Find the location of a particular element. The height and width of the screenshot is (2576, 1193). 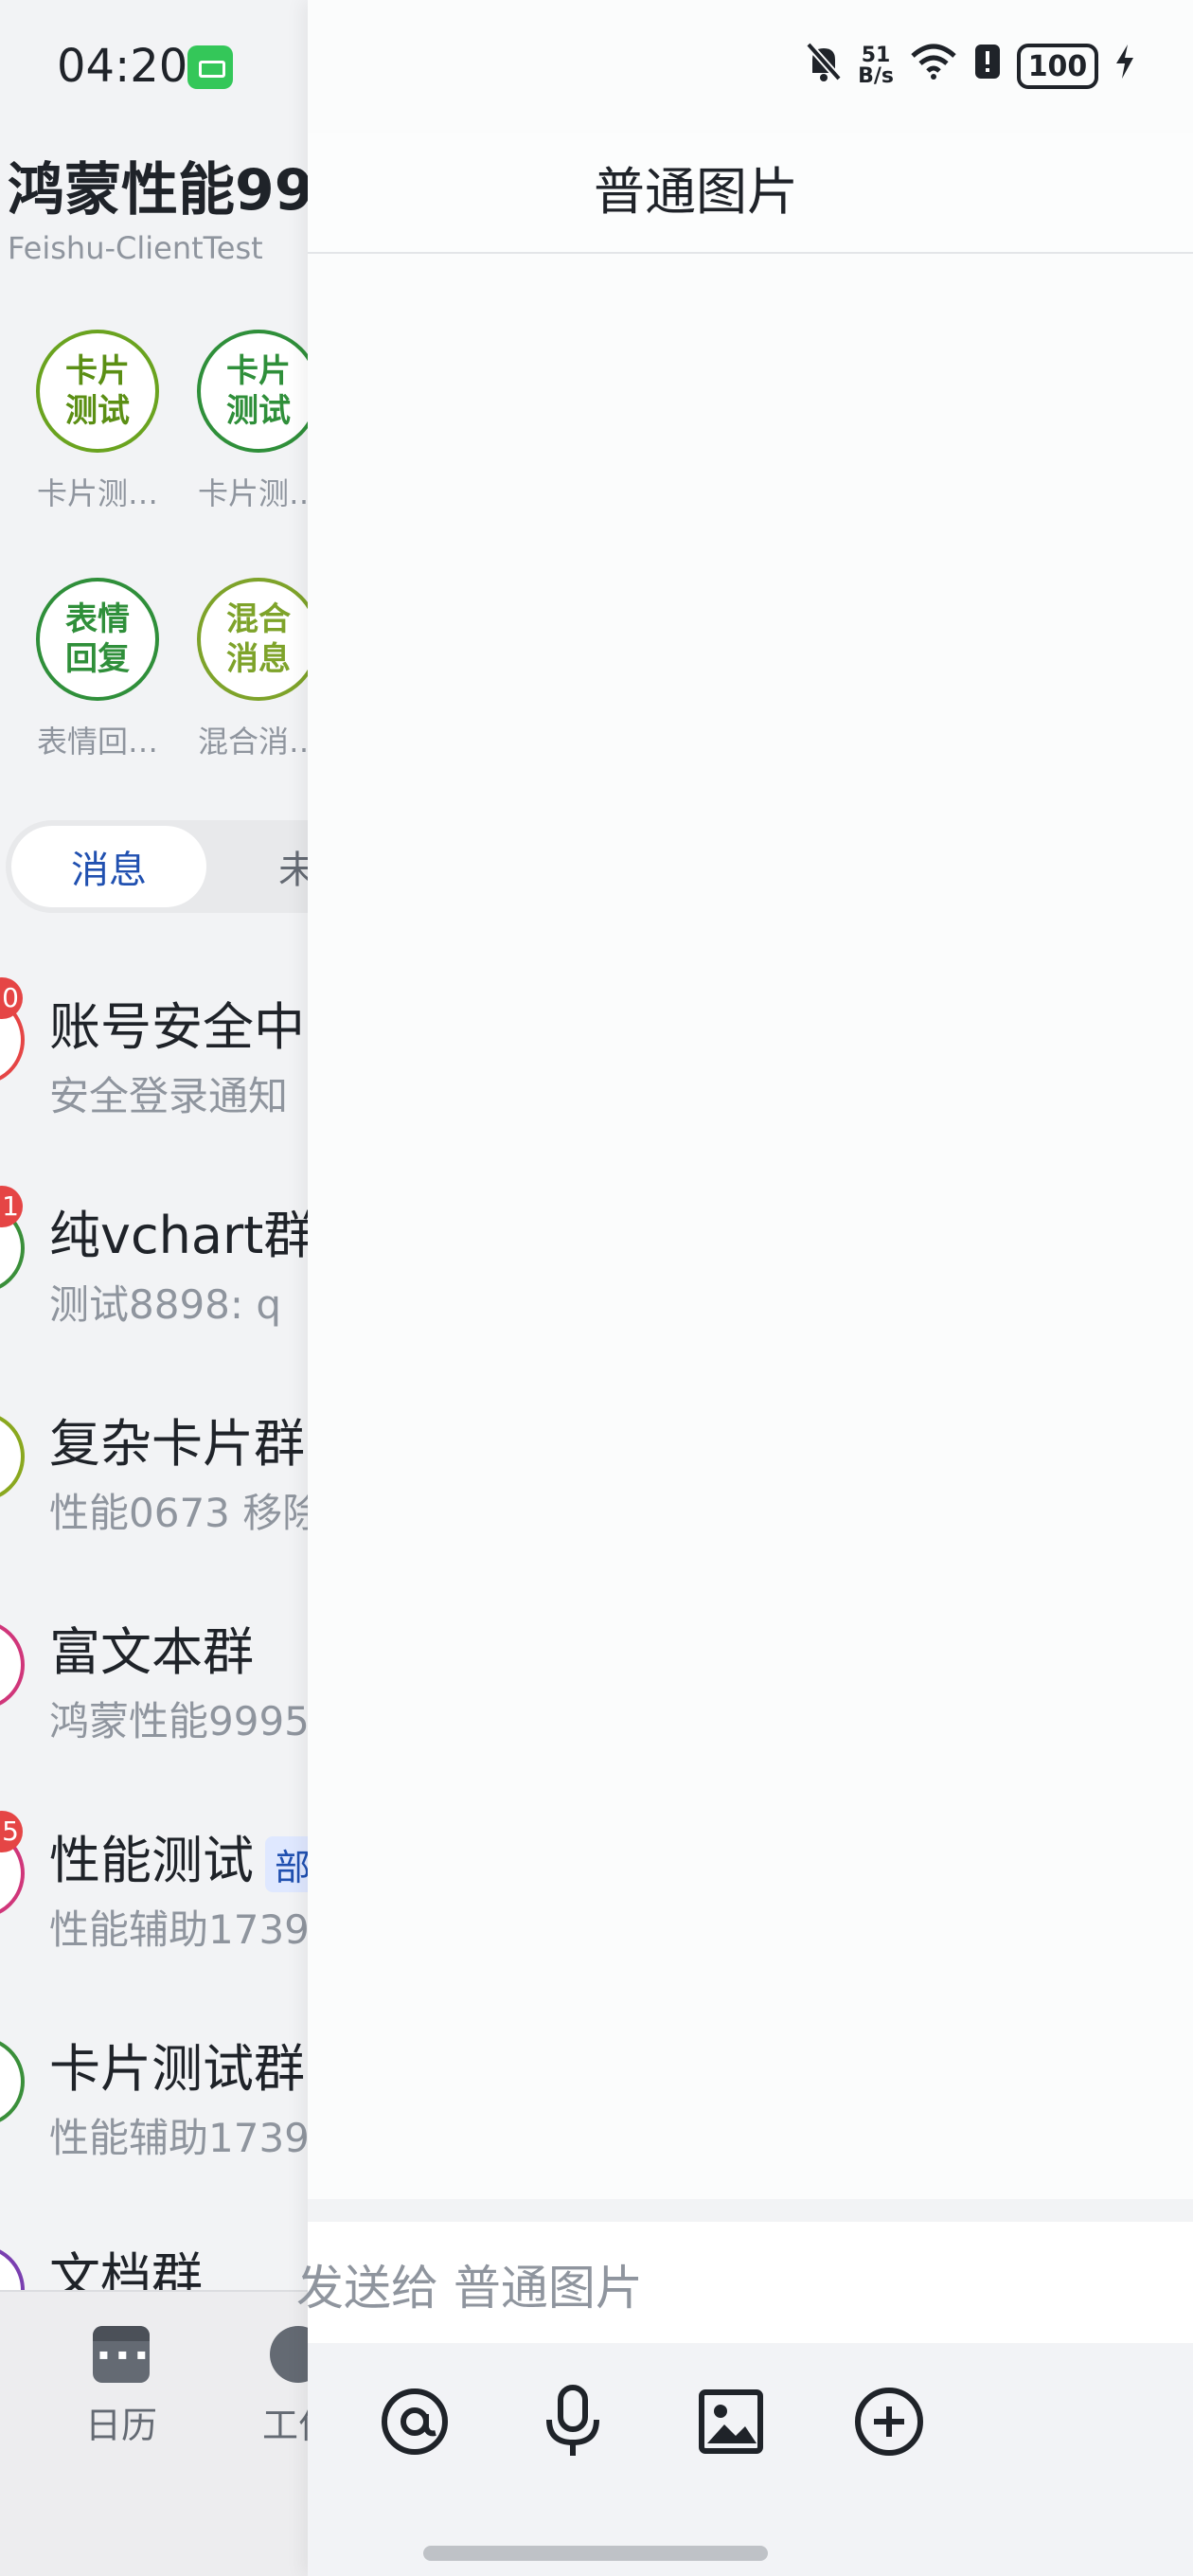

chat-name: 账号安全中 is located at coordinates (177, 1027).